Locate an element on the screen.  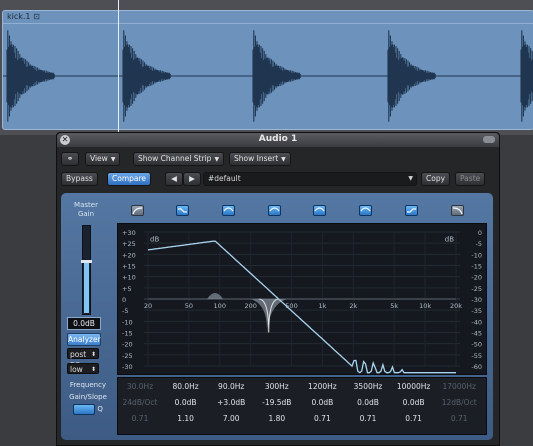
band-4-gain: -19.5dB is located at coordinates (277, 402).